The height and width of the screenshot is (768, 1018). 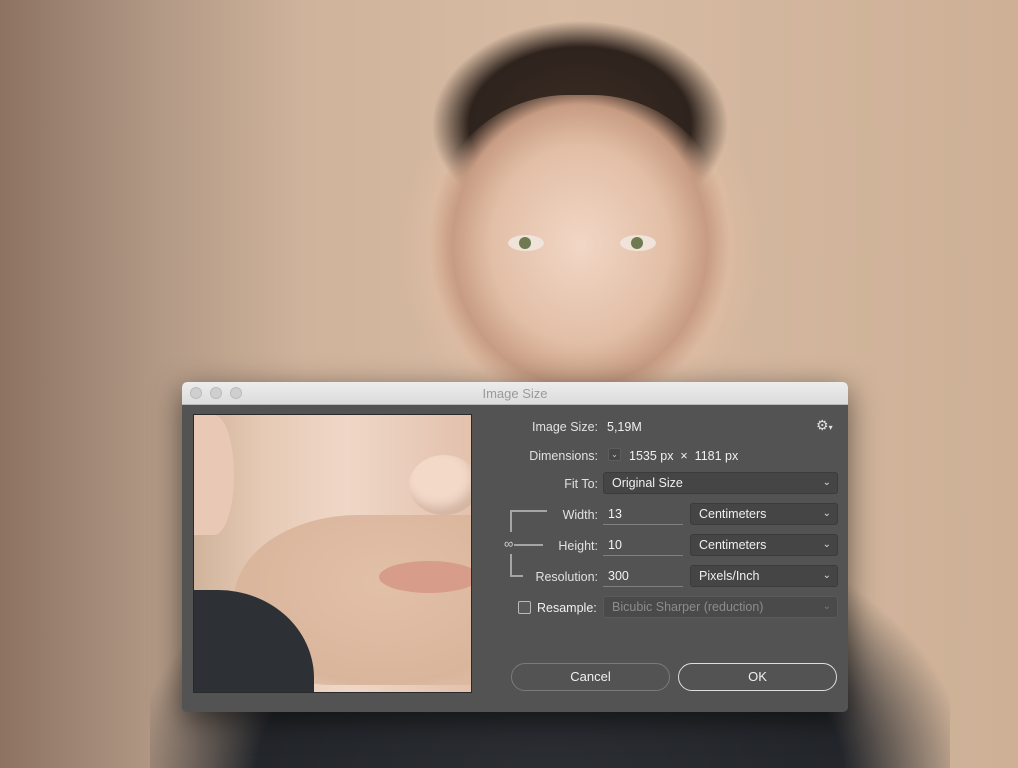 I want to click on resample-method-select: Bicubic Sharper (reduction) ⌄, so click(x=720, y=607).